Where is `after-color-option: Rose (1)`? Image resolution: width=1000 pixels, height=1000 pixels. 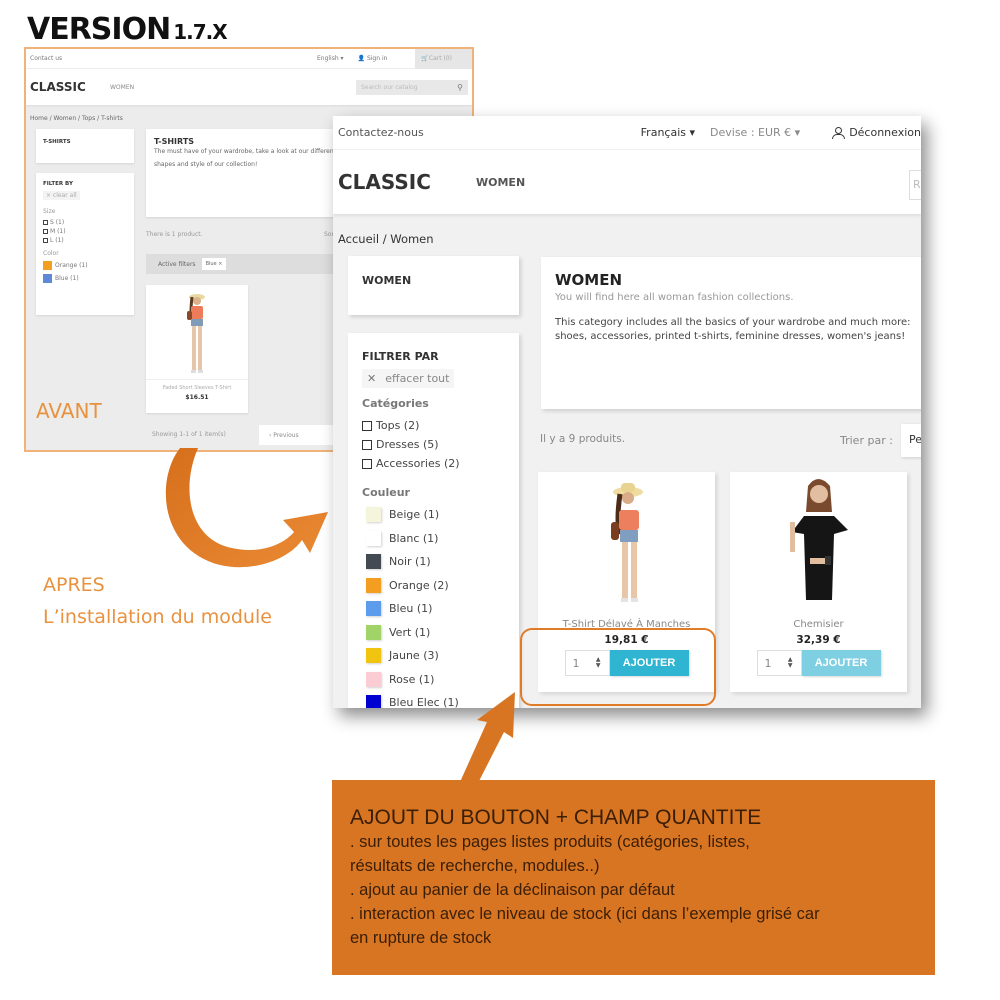 after-color-option: Rose (1) is located at coordinates (433, 680).